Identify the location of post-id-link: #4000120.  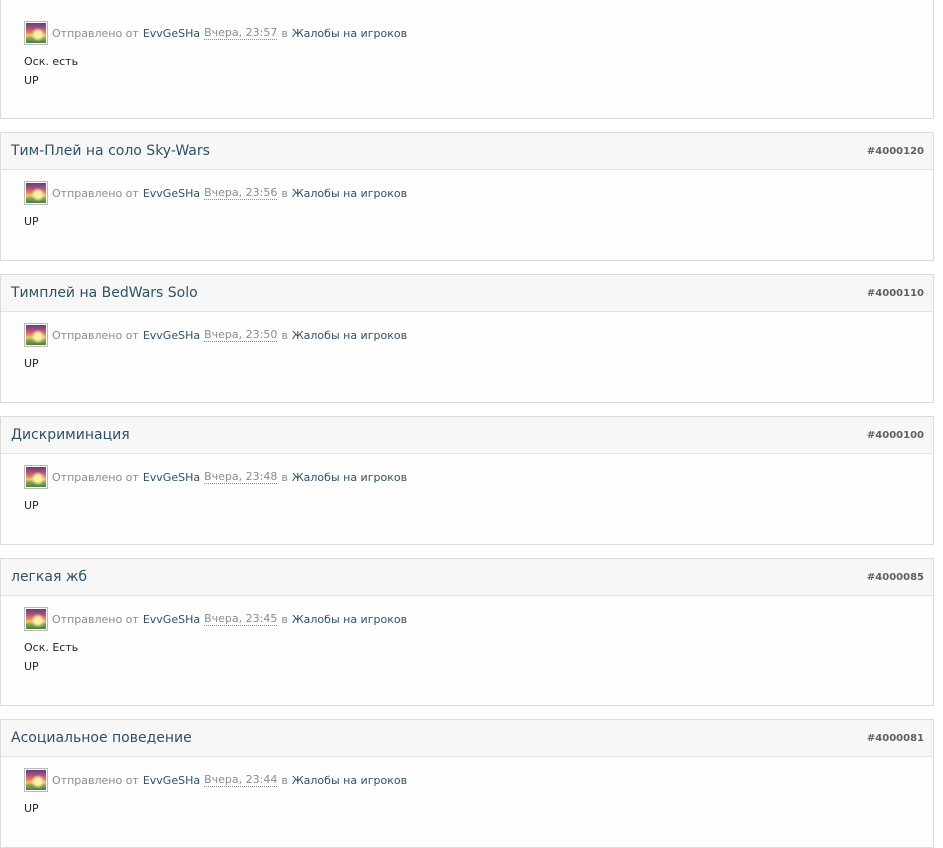
(895, 151).